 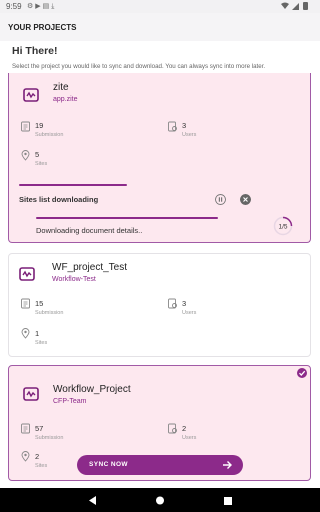 What do you see at coordinates (89, 230) in the screenshot?
I see `document-download-label: Downloading document details..` at bounding box center [89, 230].